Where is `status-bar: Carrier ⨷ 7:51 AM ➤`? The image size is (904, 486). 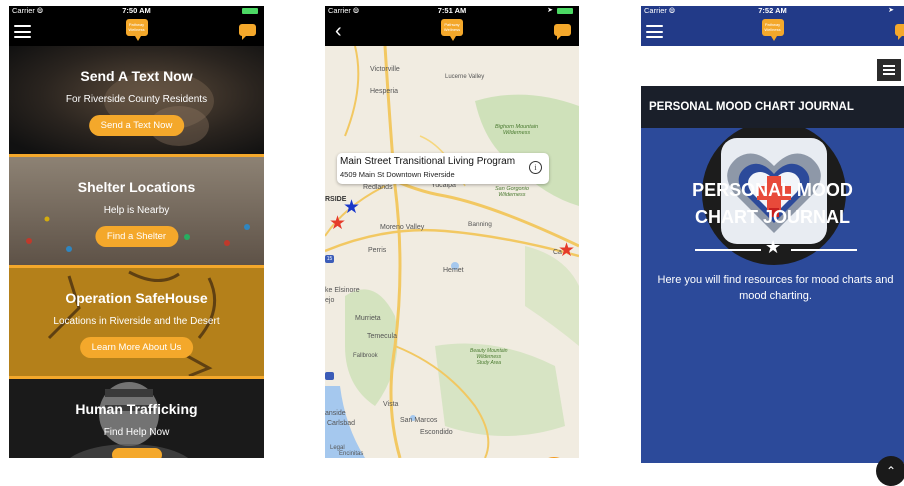 status-bar: Carrier ⨷ 7:51 AM ➤ is located at coordinates (452, 11).